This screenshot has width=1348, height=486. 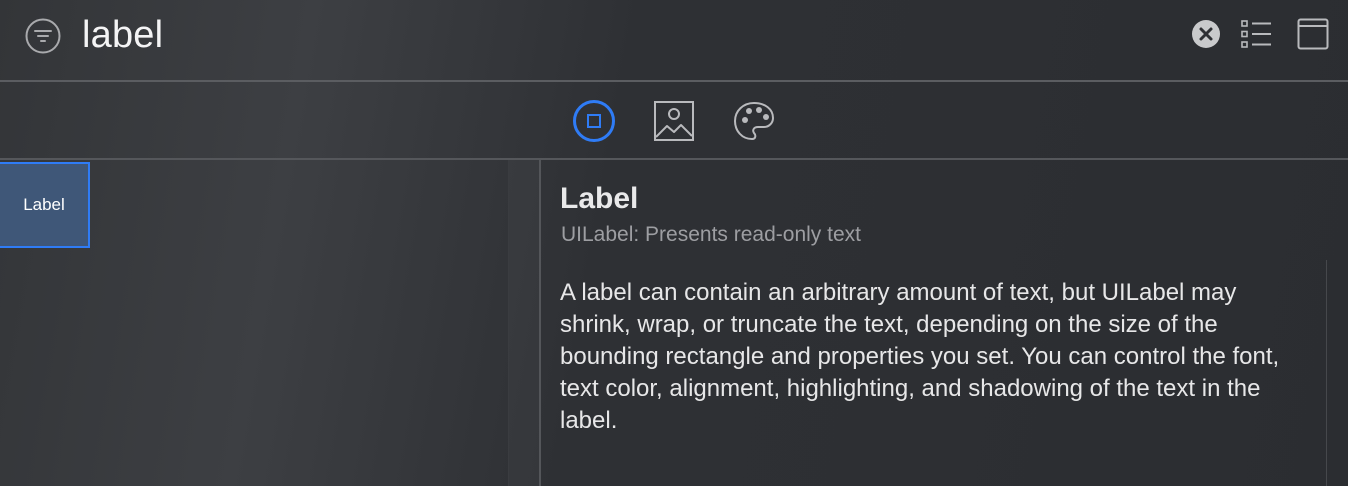 I want to click on image-icon, so click(x=674, y=121).